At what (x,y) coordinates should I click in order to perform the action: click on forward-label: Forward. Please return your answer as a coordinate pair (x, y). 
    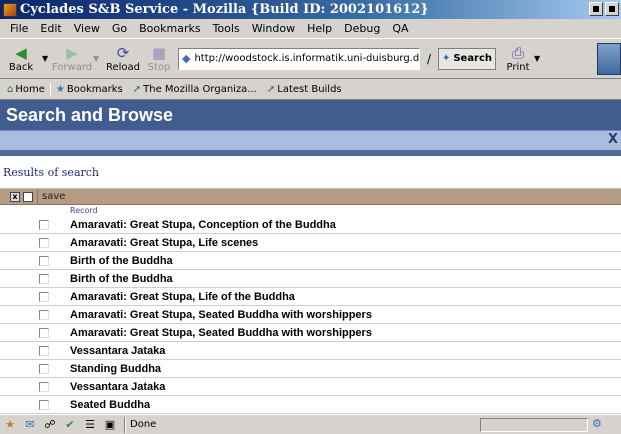
    Looking at the image, I should click on (72, 67).